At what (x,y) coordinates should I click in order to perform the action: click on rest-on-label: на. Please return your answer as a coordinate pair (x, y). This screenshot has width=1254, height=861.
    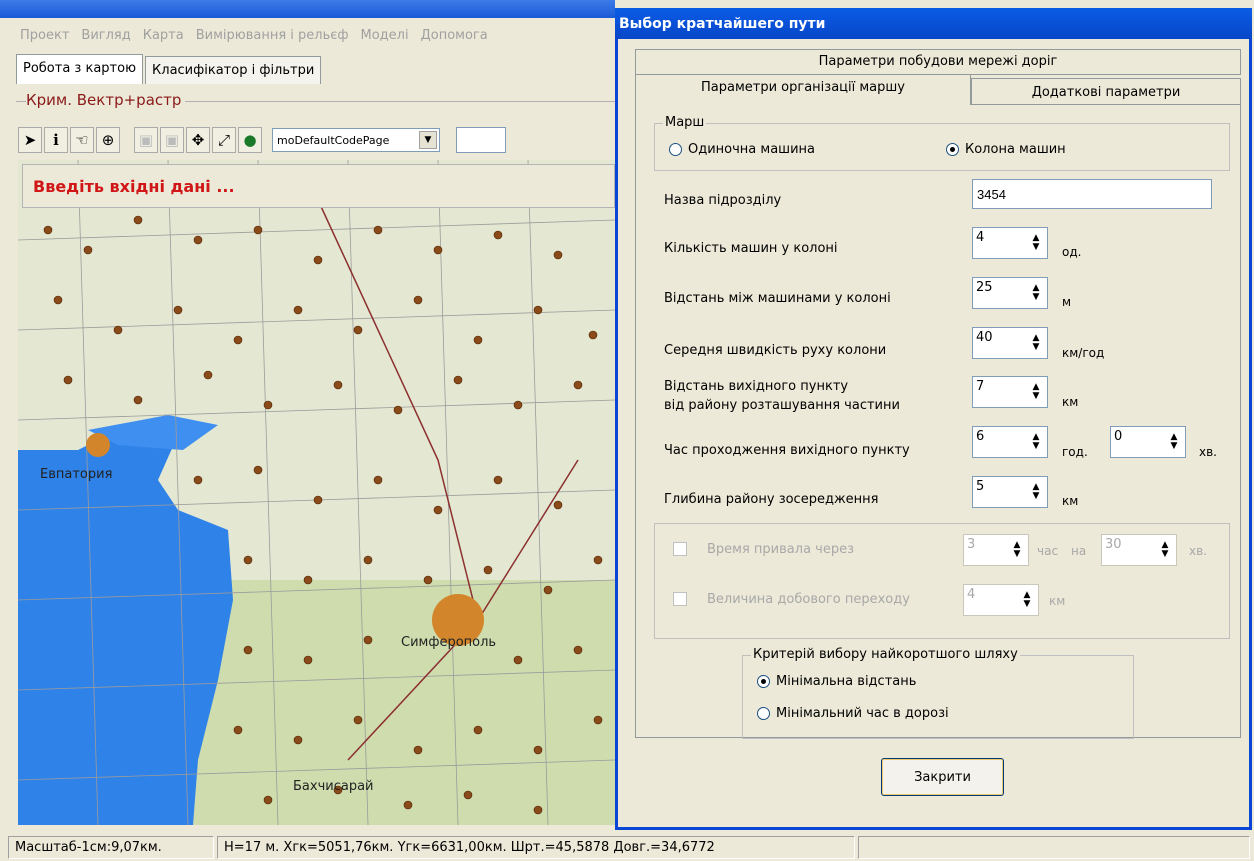
    Looking at the image, I should click on (1079, 551).